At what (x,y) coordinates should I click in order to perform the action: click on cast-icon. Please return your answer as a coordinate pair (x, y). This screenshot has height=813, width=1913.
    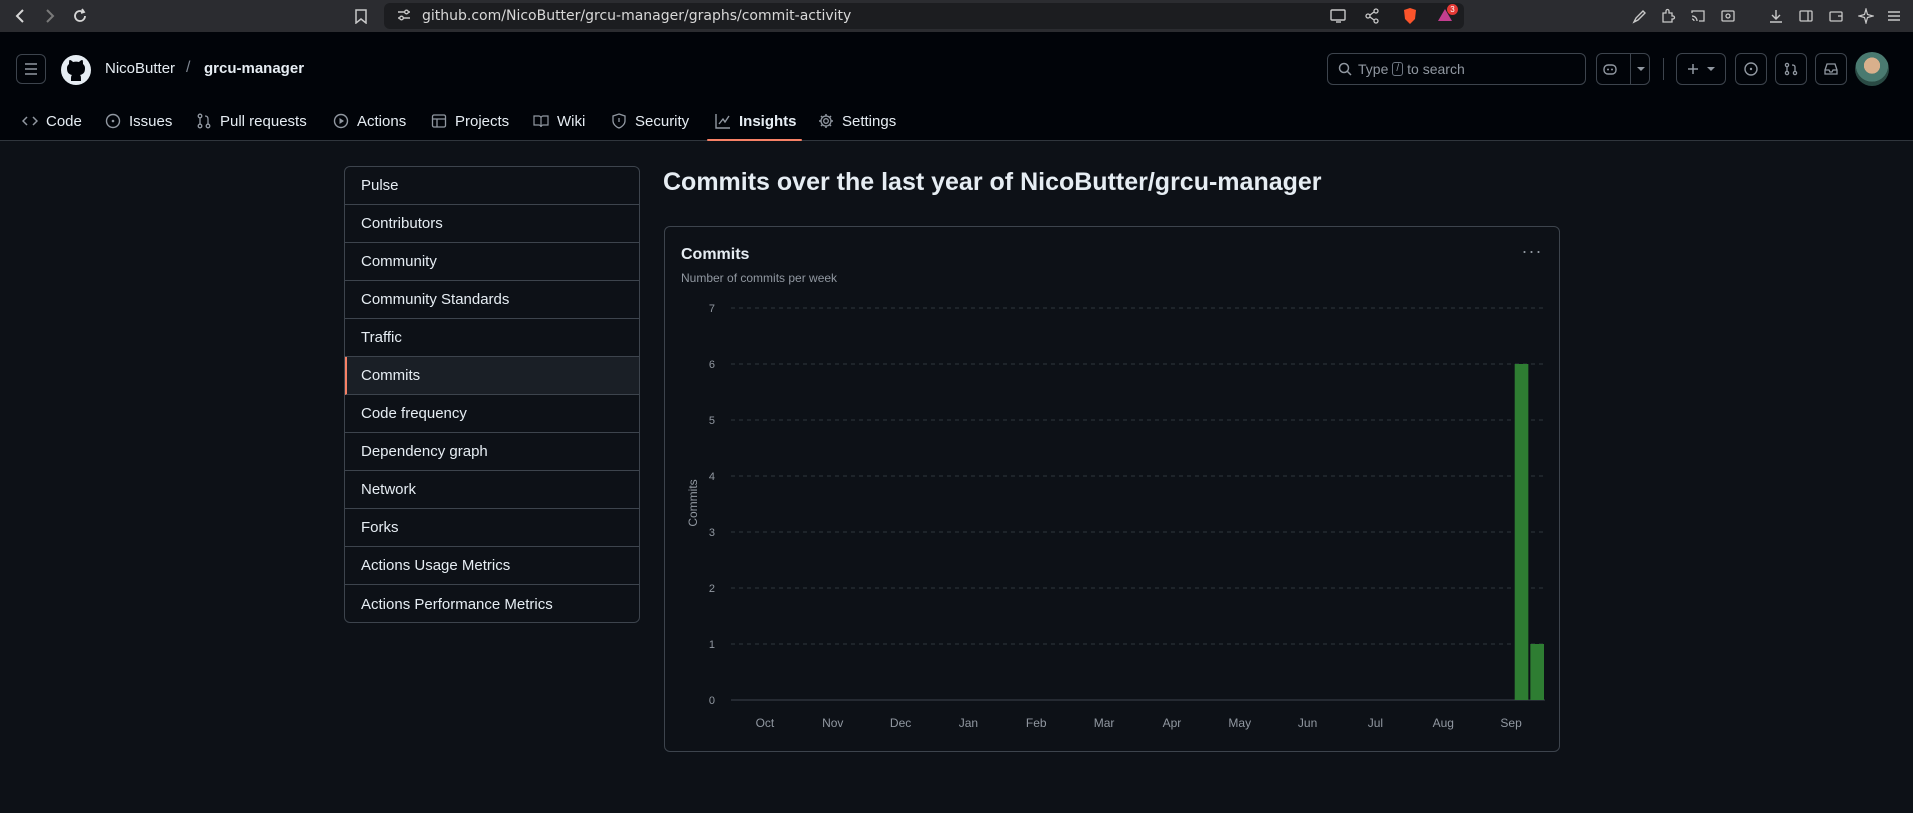
    Looking at the image, I should click on (1339, 18).